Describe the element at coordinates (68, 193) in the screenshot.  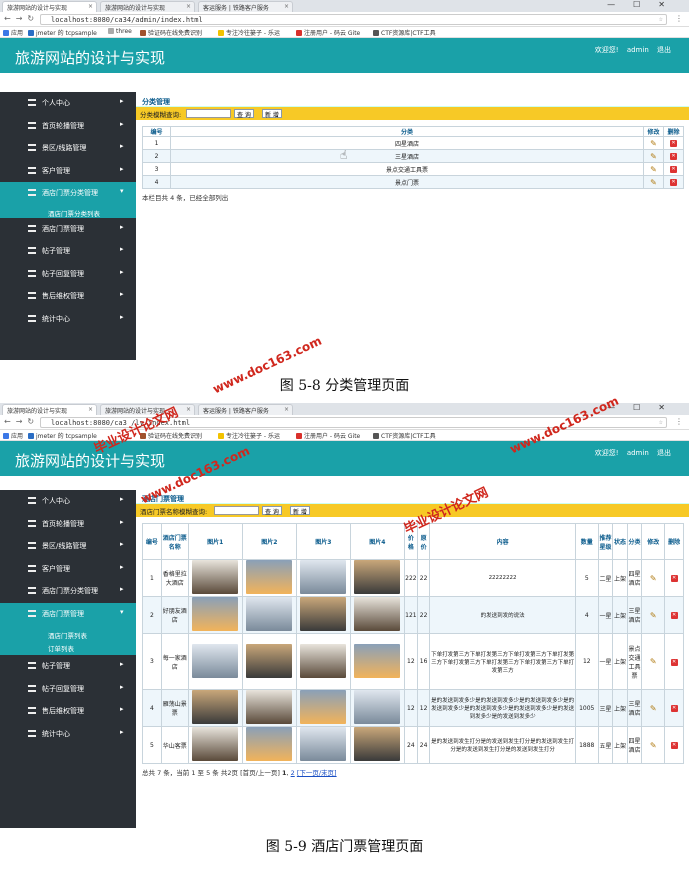
I see `sidebar-item-ticket-category: 酒店门票分类管理 ▾` at that location.